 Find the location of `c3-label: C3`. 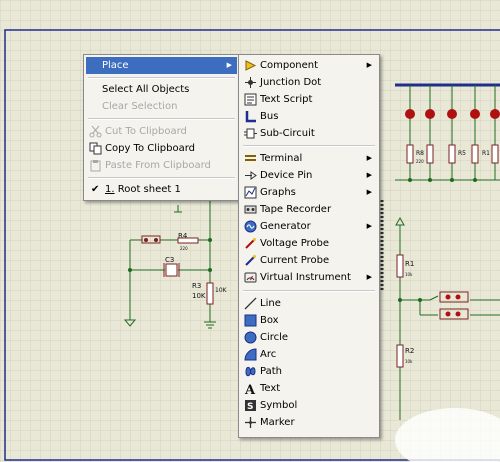

c3-label: C3 is located at coordinates (169, 260).